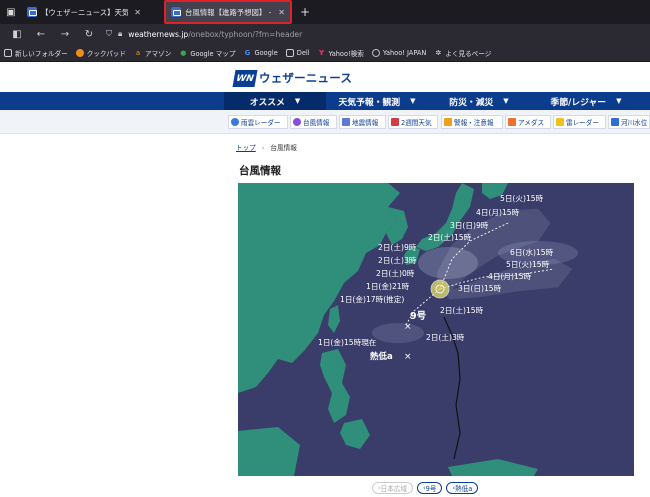 This screenshot has height=497, width=650. I want to click on yahoo-icon: Y, so click(322, 52).